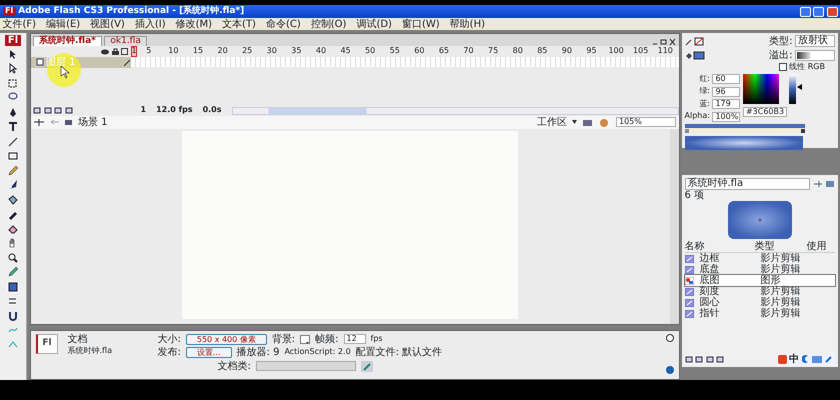 The height and width of the screenshot is (400, 840). What do you see at coordinates (815, 55) in the screenshot?
I see `overflow-dropdown` at bounding box center [815, 55].